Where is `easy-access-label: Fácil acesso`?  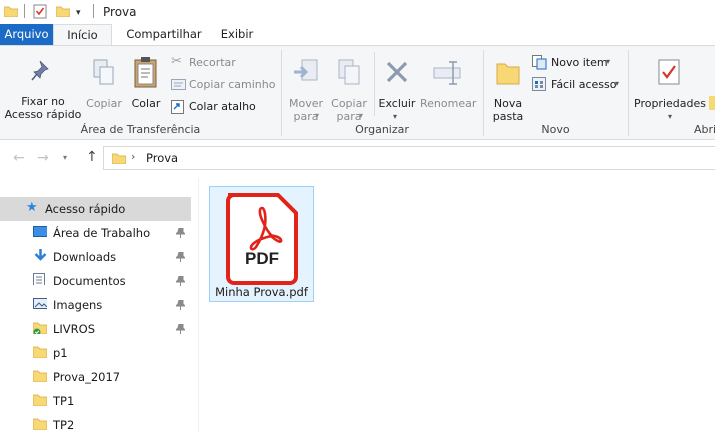
easy-access-label: Fácil acesso is located at coordinates (584, 84).